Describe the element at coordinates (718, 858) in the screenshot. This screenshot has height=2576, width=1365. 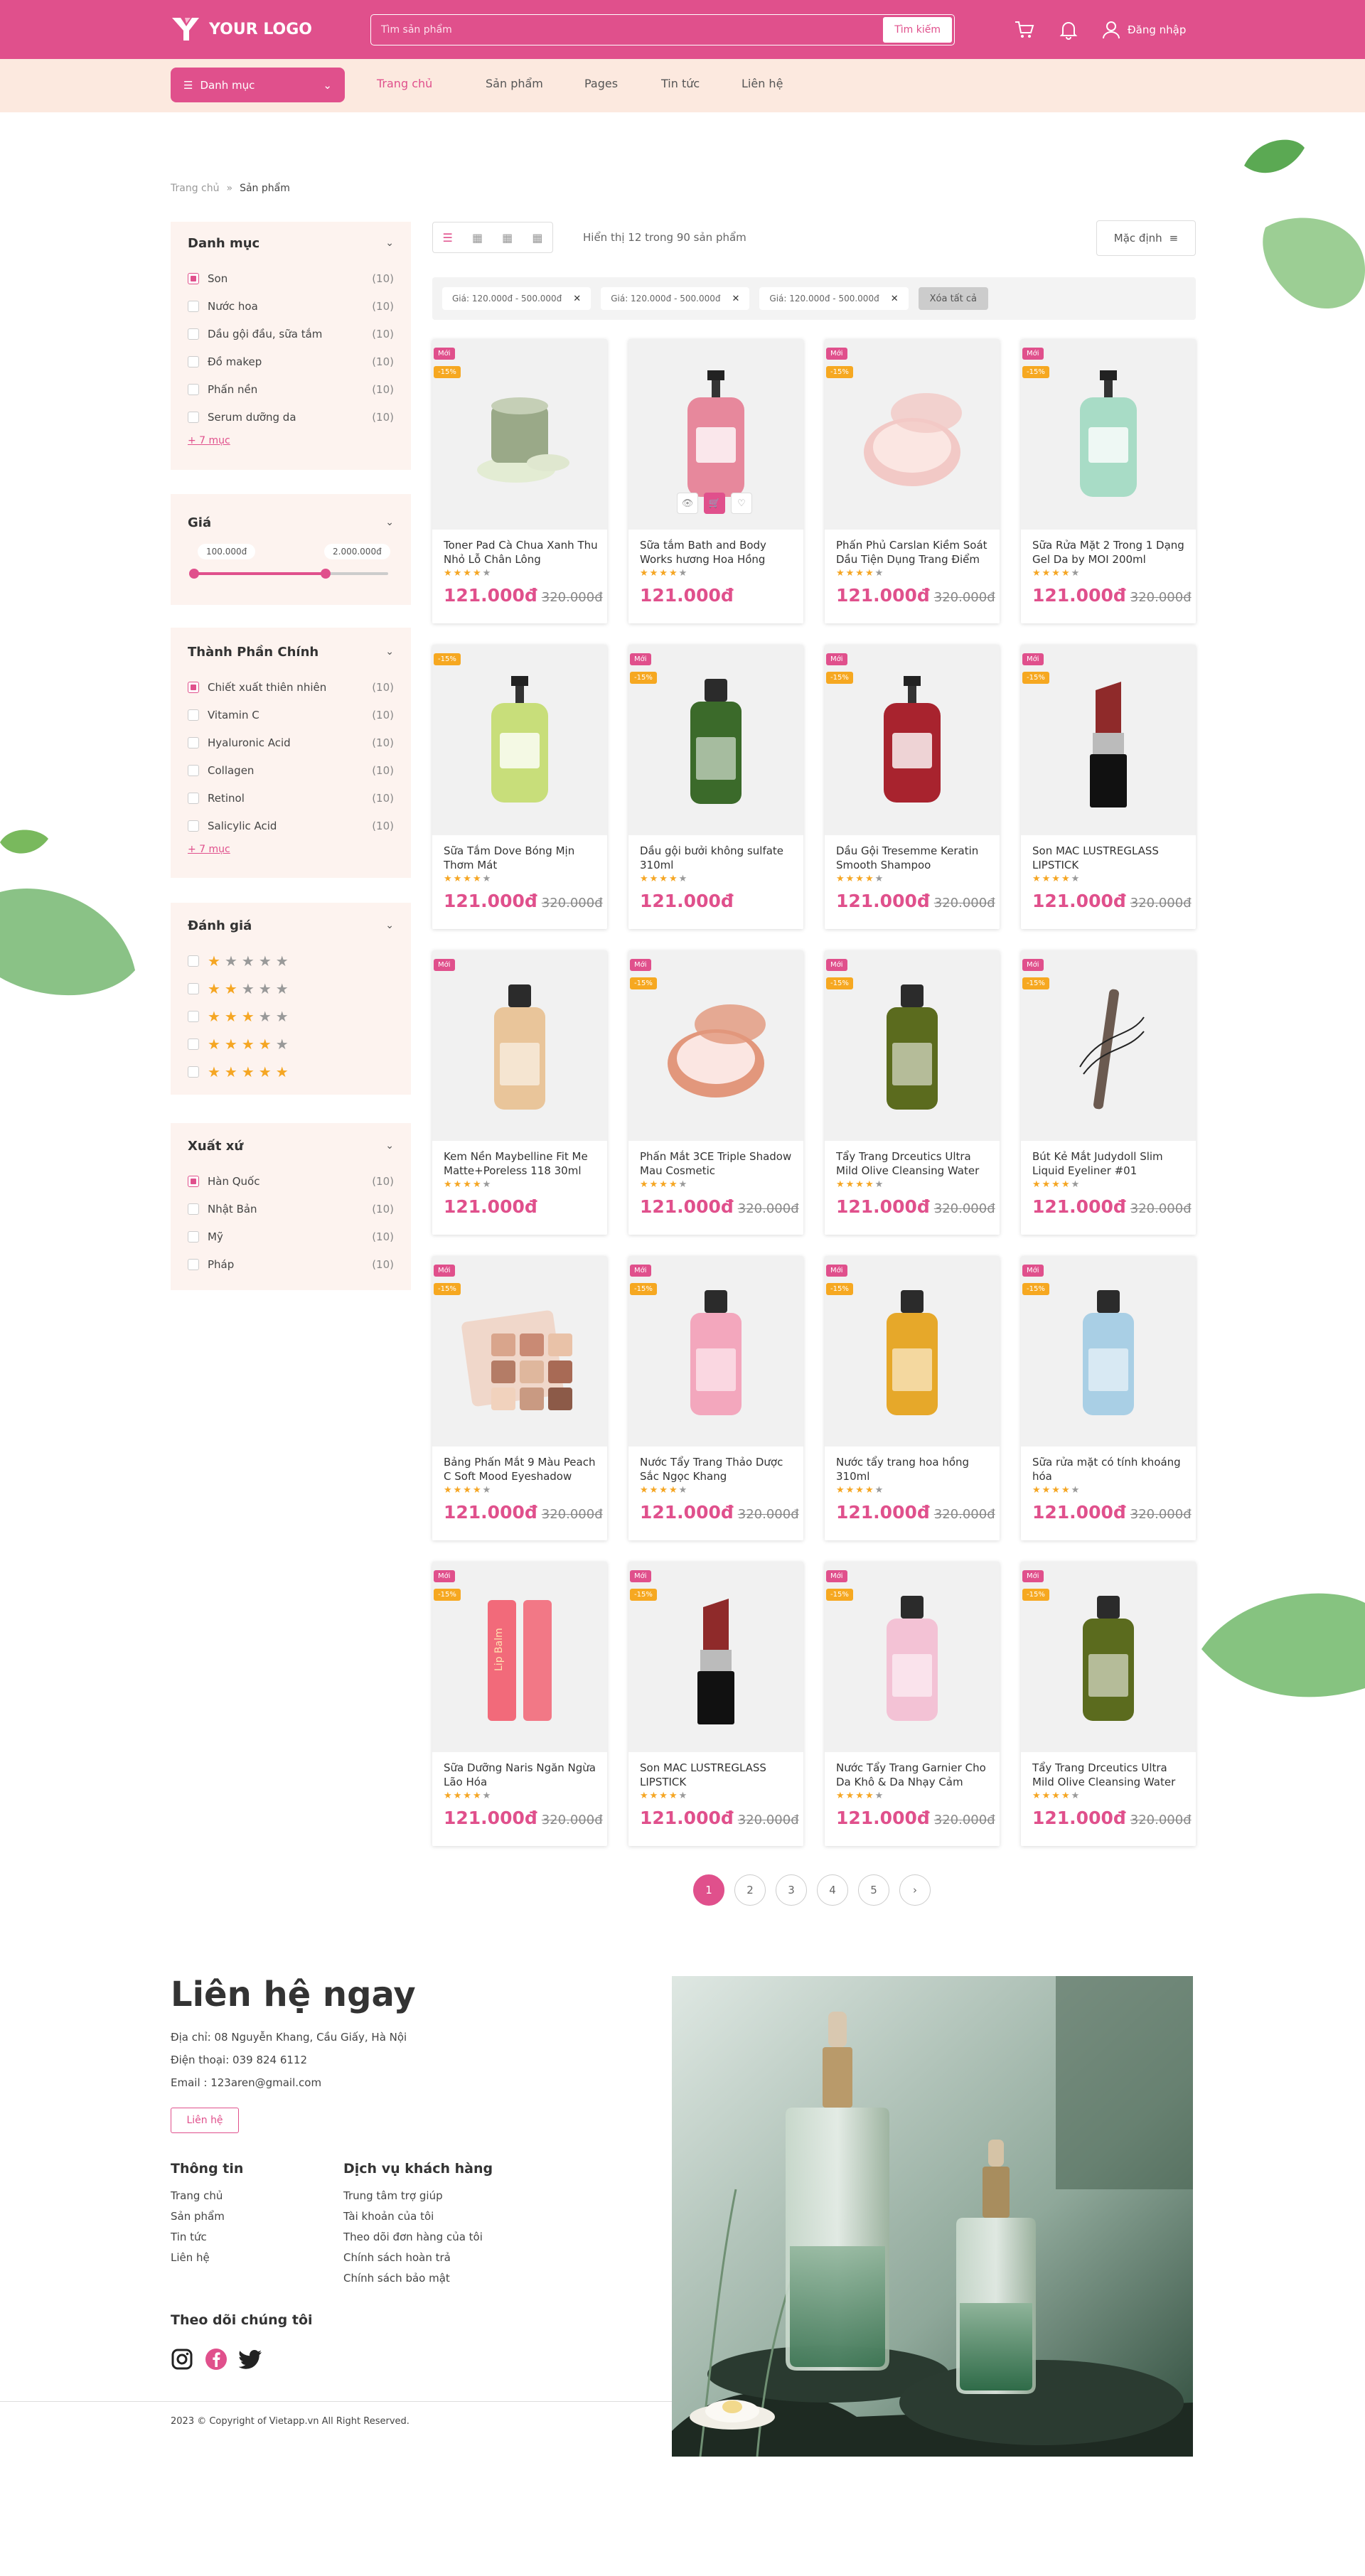
I see `product-name: Dầu gội bưởi không sulfate 310ml` at that location.